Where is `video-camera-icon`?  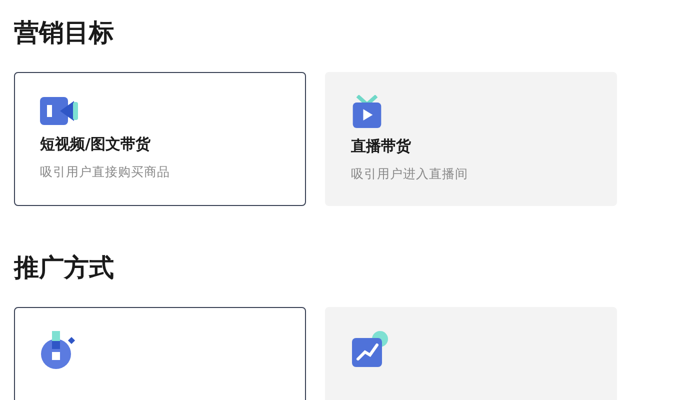 video-camera-icon is located at coordinates (60, 111).